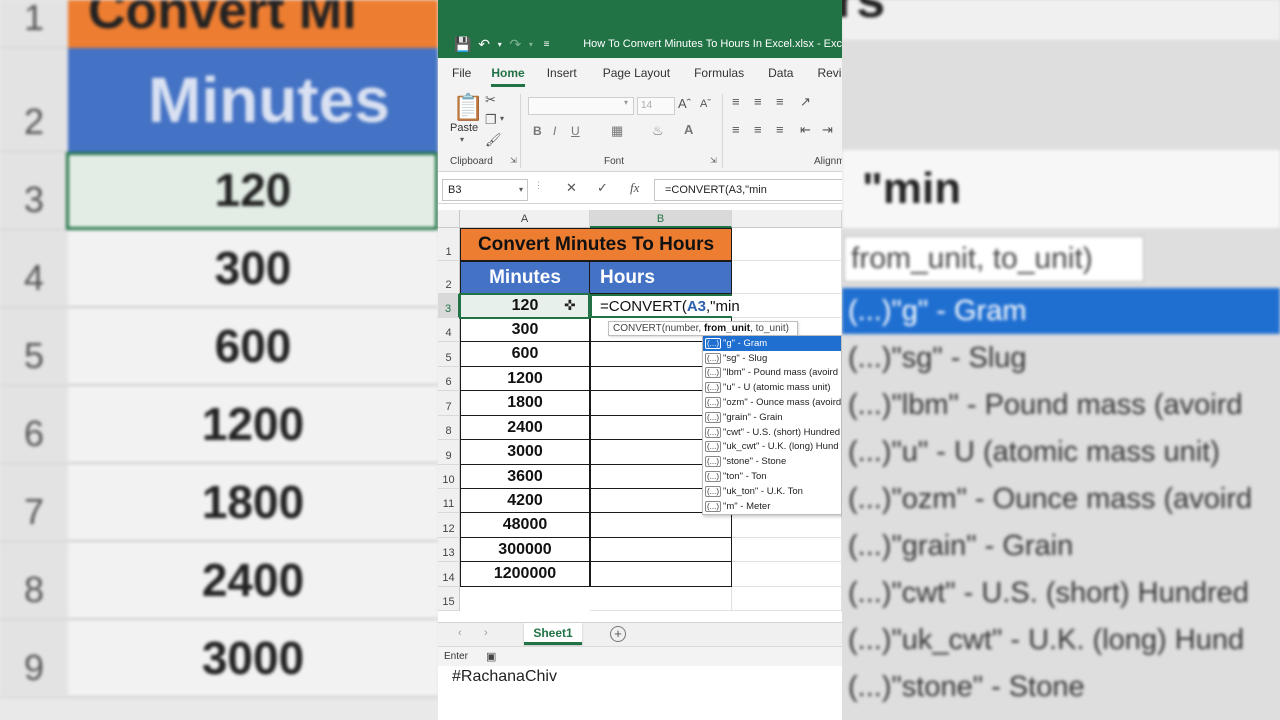 The height and width of the screenshot is (720, 1280). Describe the element at coordinates (656, 106) in the screenshot. I see `font-size-box: 14` at that location.